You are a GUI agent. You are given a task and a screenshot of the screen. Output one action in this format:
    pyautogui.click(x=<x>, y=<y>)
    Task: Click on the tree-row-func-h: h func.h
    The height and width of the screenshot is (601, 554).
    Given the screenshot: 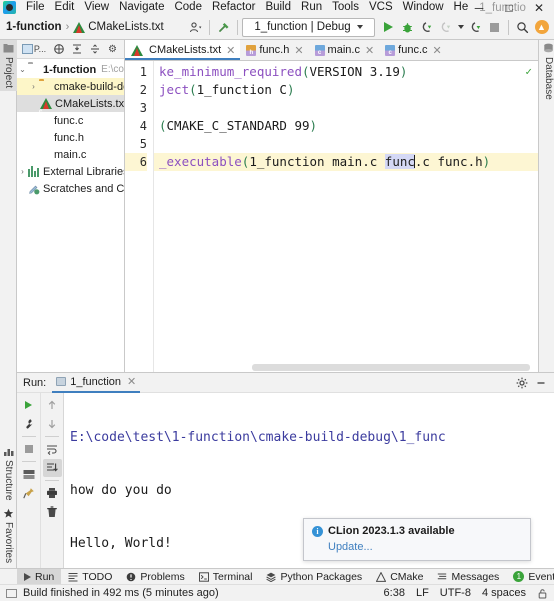 What is the action you would take?
    pyautogui.click(x=70, y=136)
    